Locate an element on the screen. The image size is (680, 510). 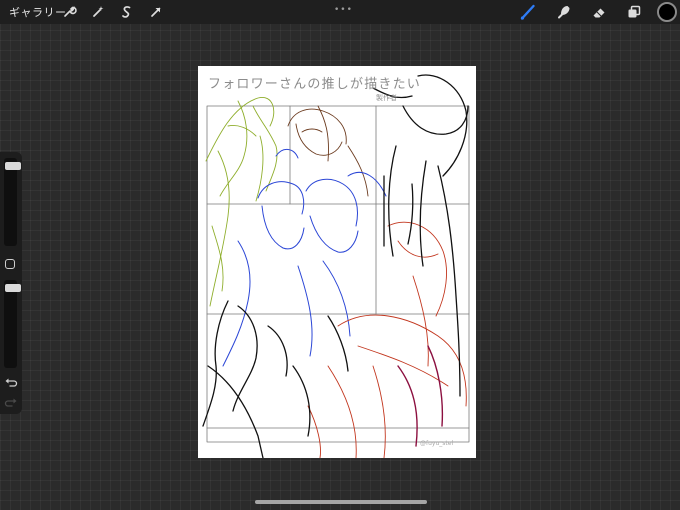
blue-sketch is located at coordinates (304, 258).